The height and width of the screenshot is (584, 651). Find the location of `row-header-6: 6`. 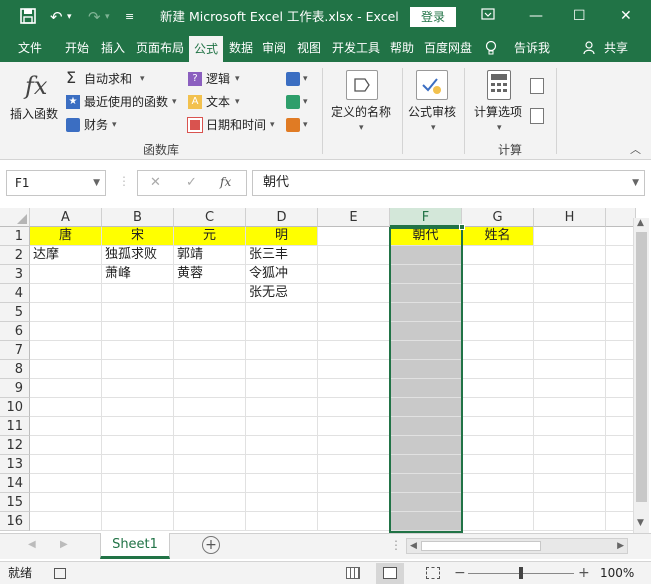

row-header-6: 6 is located at coordinates (15, 331).